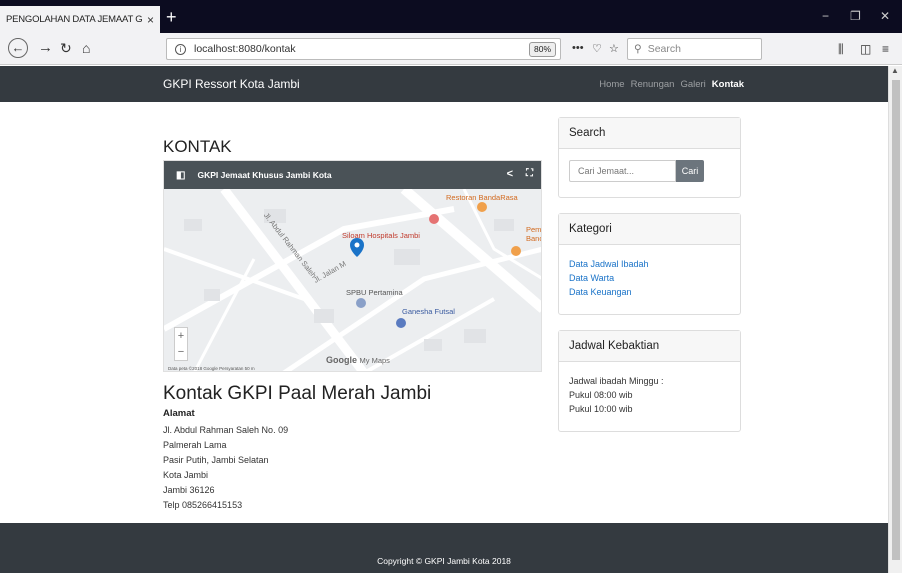 The height and width of the screenshot is (573, 902). Describe the element at coordinates (664, 49) in the screenshot. I see `browser-search-placeholder: Search` at that location.